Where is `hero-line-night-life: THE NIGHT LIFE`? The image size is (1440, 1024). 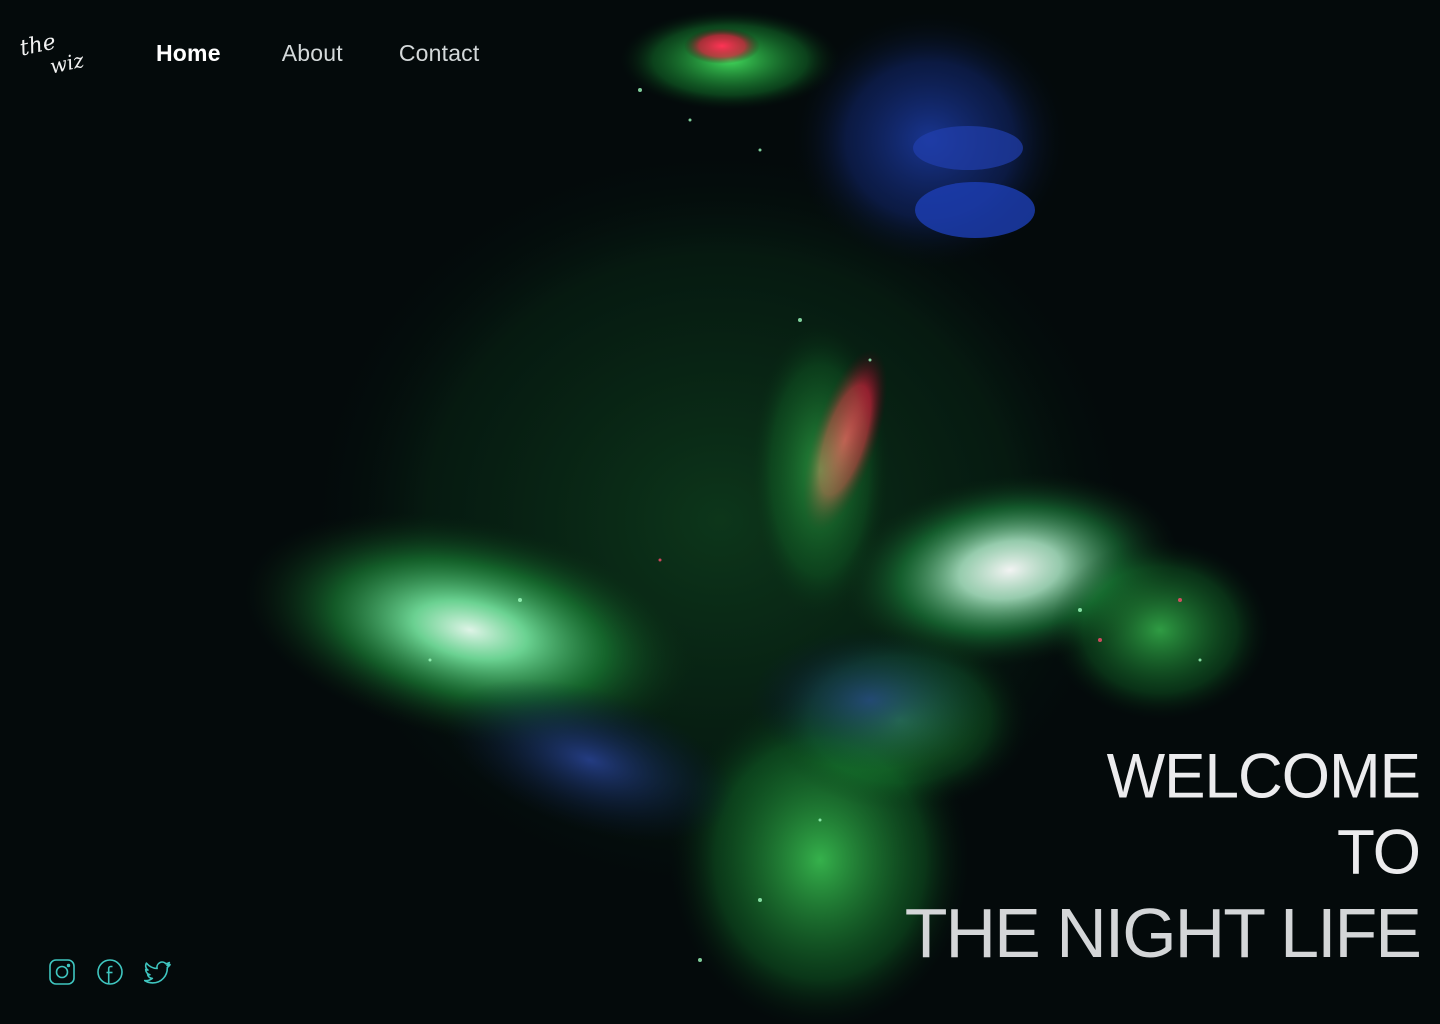
hero-line-night-life: THE NIGHT LIFE is located at coordinates (1163, 933).